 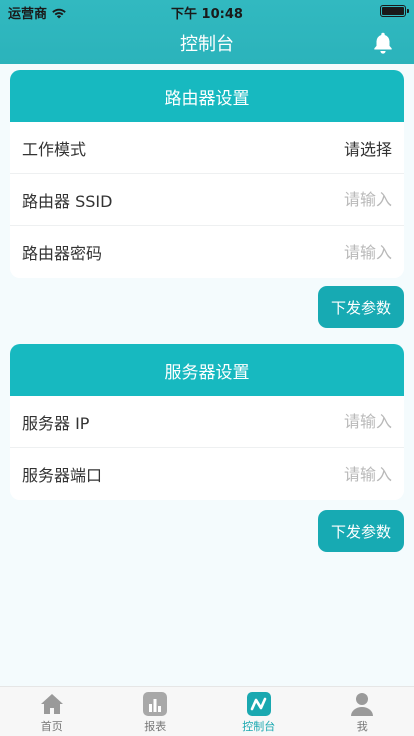 I want to click on server-ip-row: 服务器 IP, so click(x=207, y=422).